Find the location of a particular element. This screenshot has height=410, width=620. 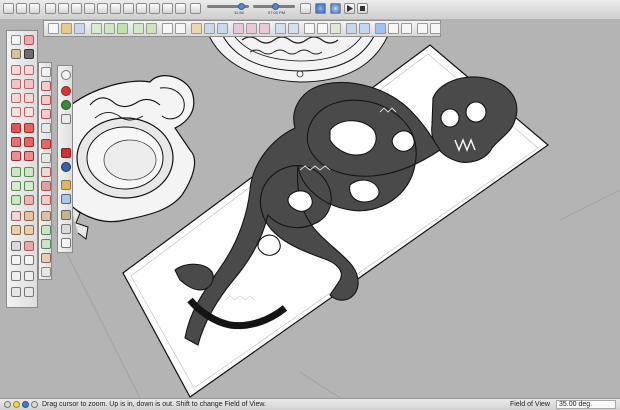

print-icon is located at coordinates (115, 8).